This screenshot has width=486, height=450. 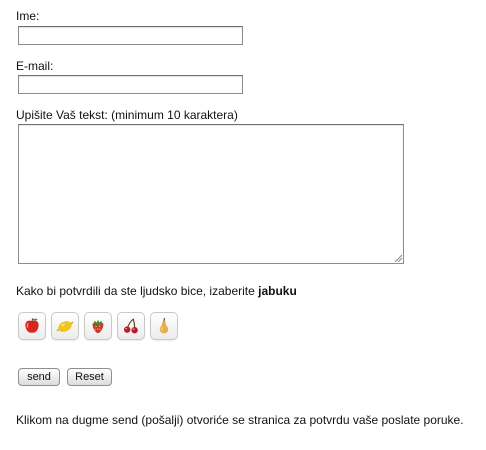 I want to click on captcha-option-cherries, so click(x=131, y=326).